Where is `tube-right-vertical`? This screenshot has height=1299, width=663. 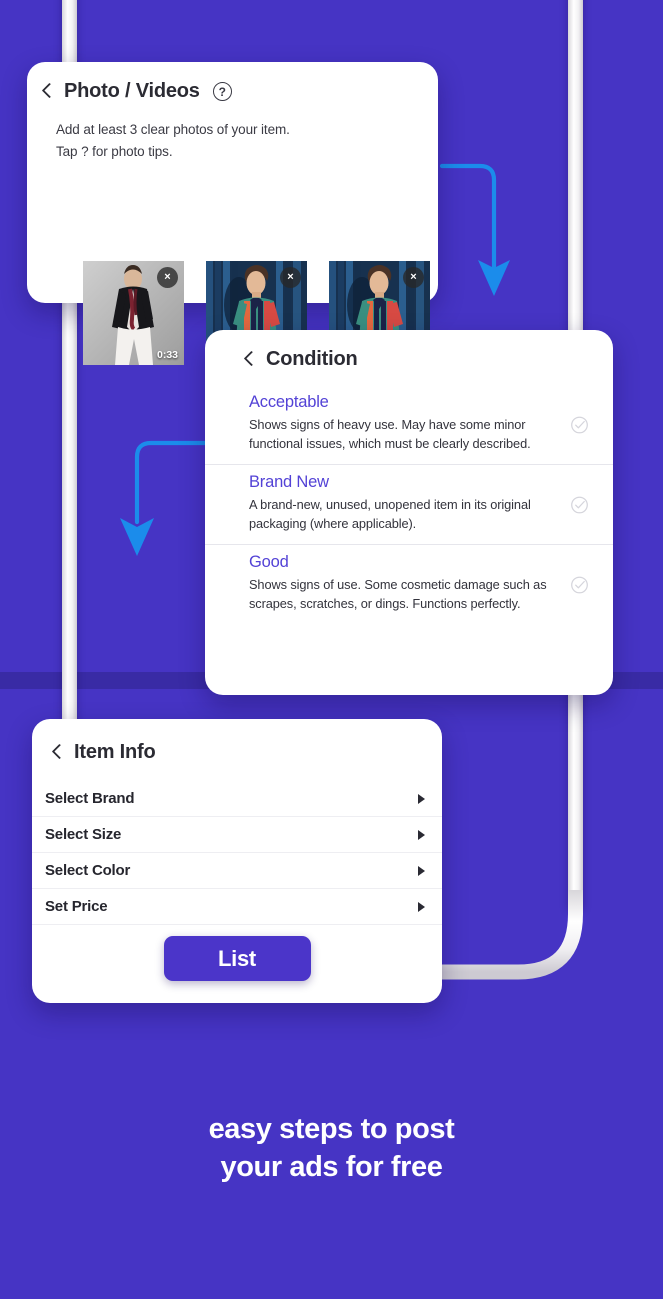 tube-right-vertical is located at coordinates (575, 170).